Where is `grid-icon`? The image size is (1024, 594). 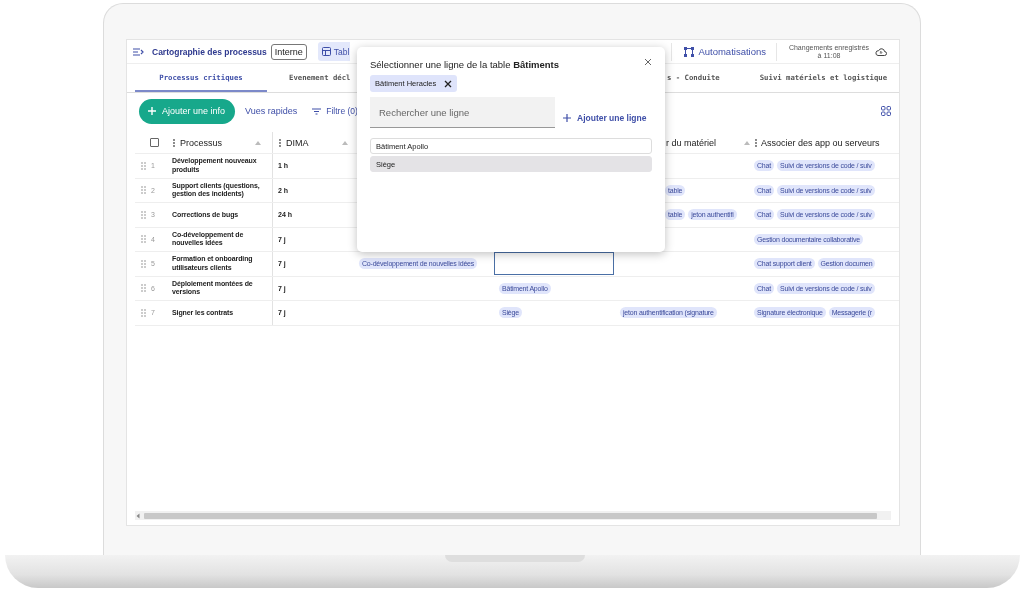
grid-icon is located at coordinates (886, 111).